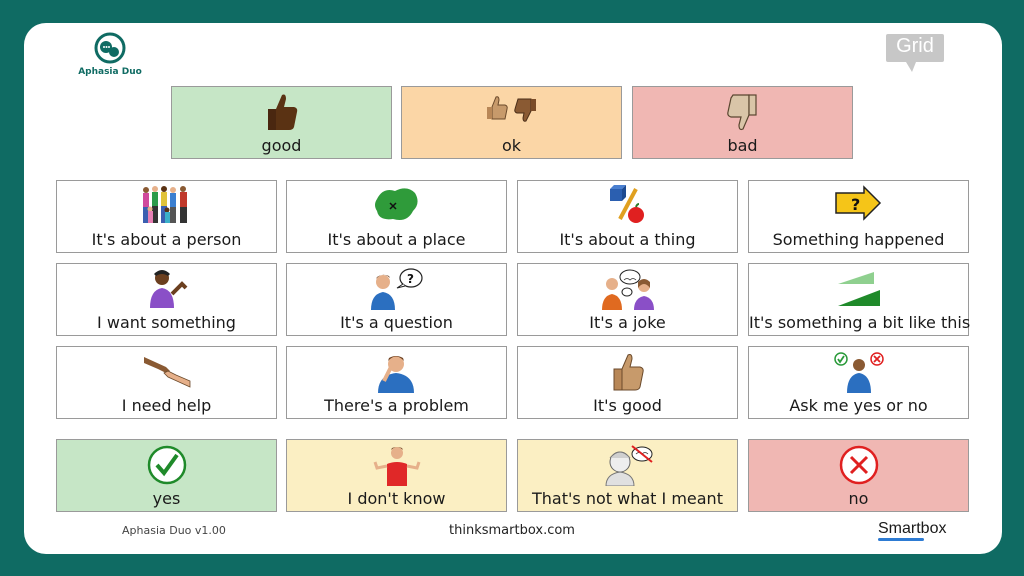  What do you see at coordinates (396, 204) in the screenshot?
I see `map-place-icon` at bounding box center [396, 204].